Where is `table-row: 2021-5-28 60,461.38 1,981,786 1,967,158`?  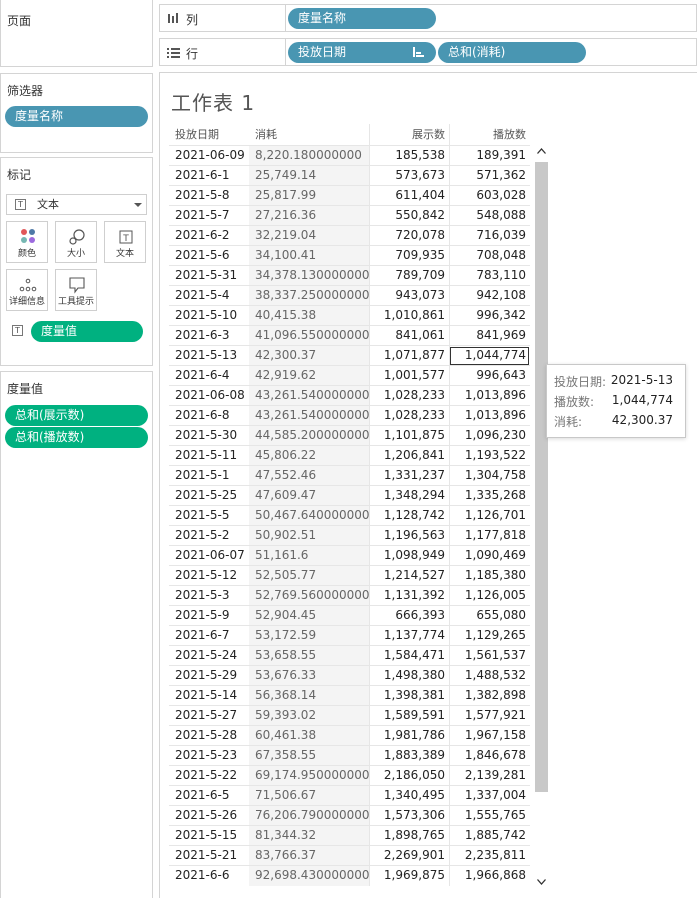 table-row: 2021-5-28 60,461.38 1,981,786 1,967,158 is located at coordinates (349, 735).